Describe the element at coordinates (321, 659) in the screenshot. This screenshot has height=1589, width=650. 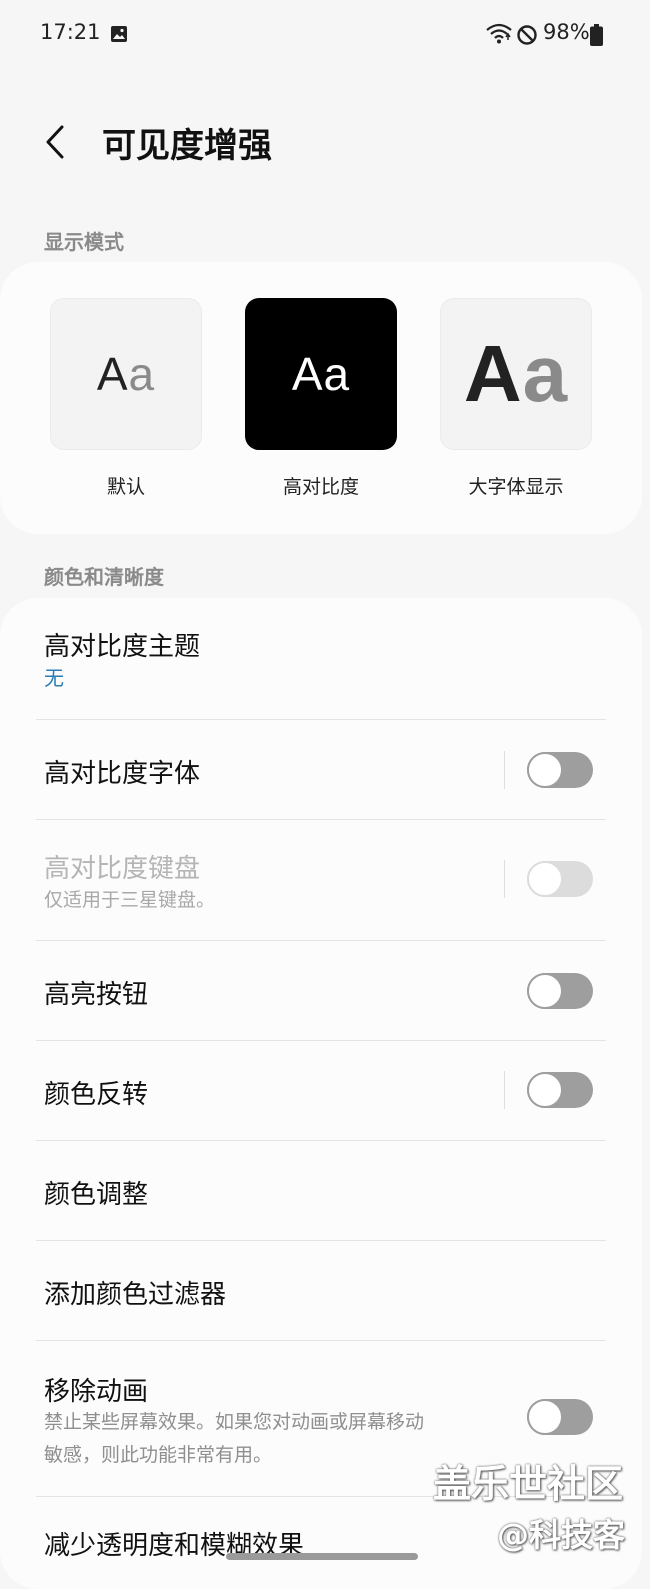
I see `high-contrast-theme-row: 高对比度主题 无` at that location.